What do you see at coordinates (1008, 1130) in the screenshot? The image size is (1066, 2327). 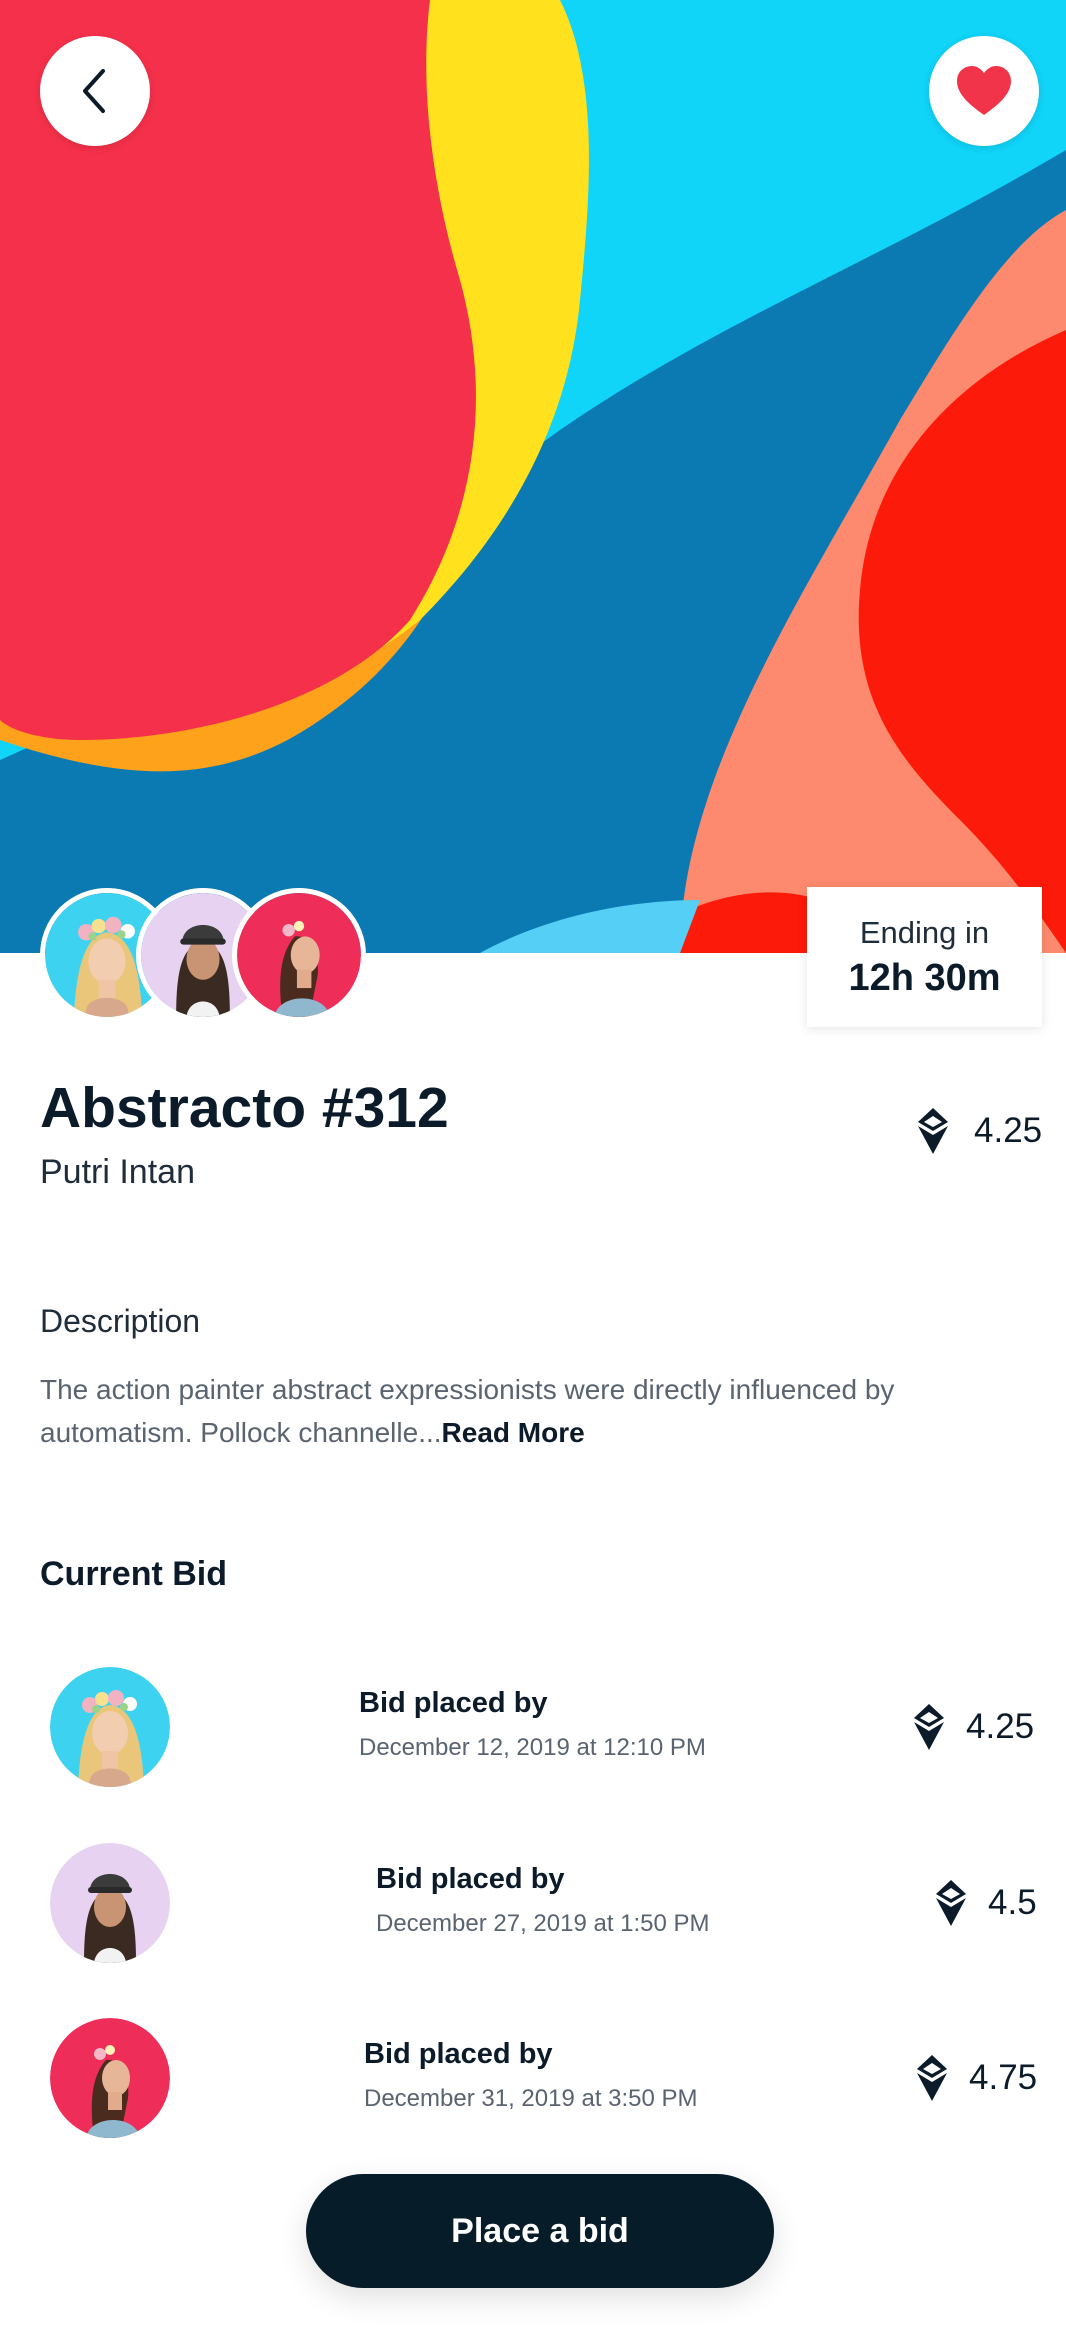 I see `price-value: 4.25` at bounding box center [1008, 1130].